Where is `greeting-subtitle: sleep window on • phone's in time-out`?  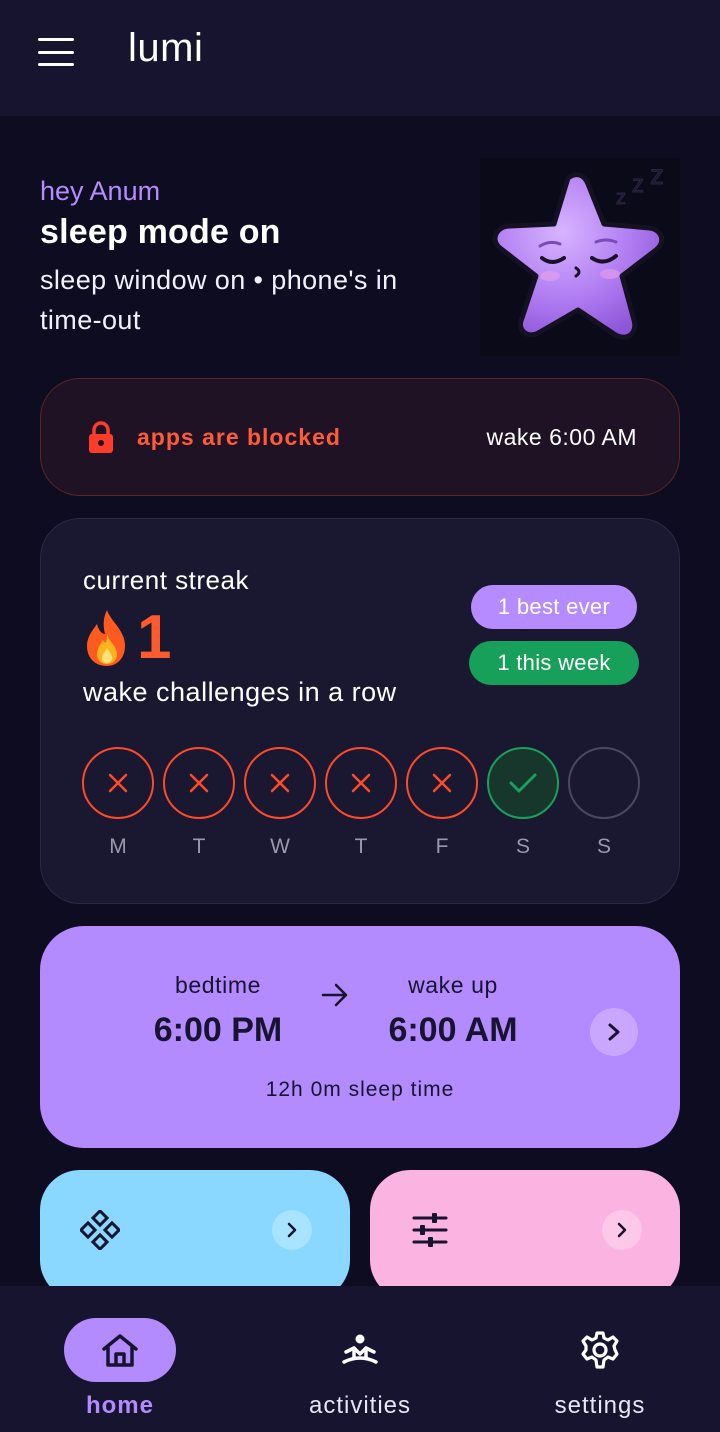
greeting-subtitle: sleep window on • phone's in time-out is located at coordinates (219, 300).